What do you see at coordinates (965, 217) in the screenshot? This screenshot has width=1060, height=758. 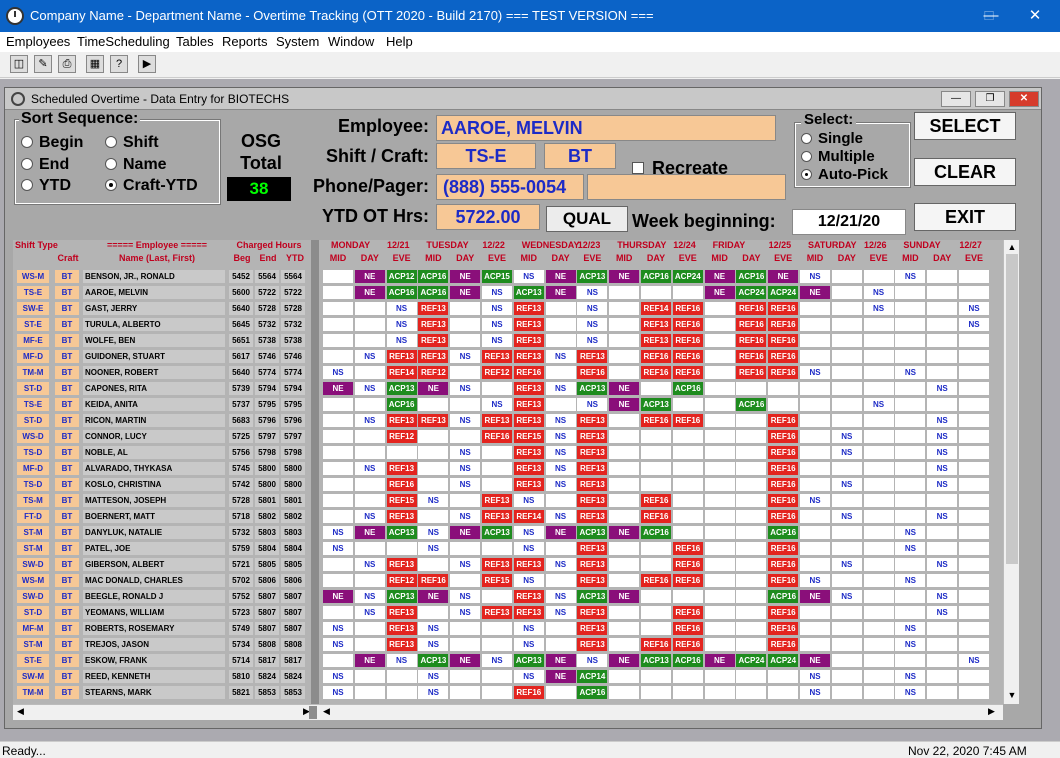 I see `exit-button: EXIT` at bounding box center [965, 217].